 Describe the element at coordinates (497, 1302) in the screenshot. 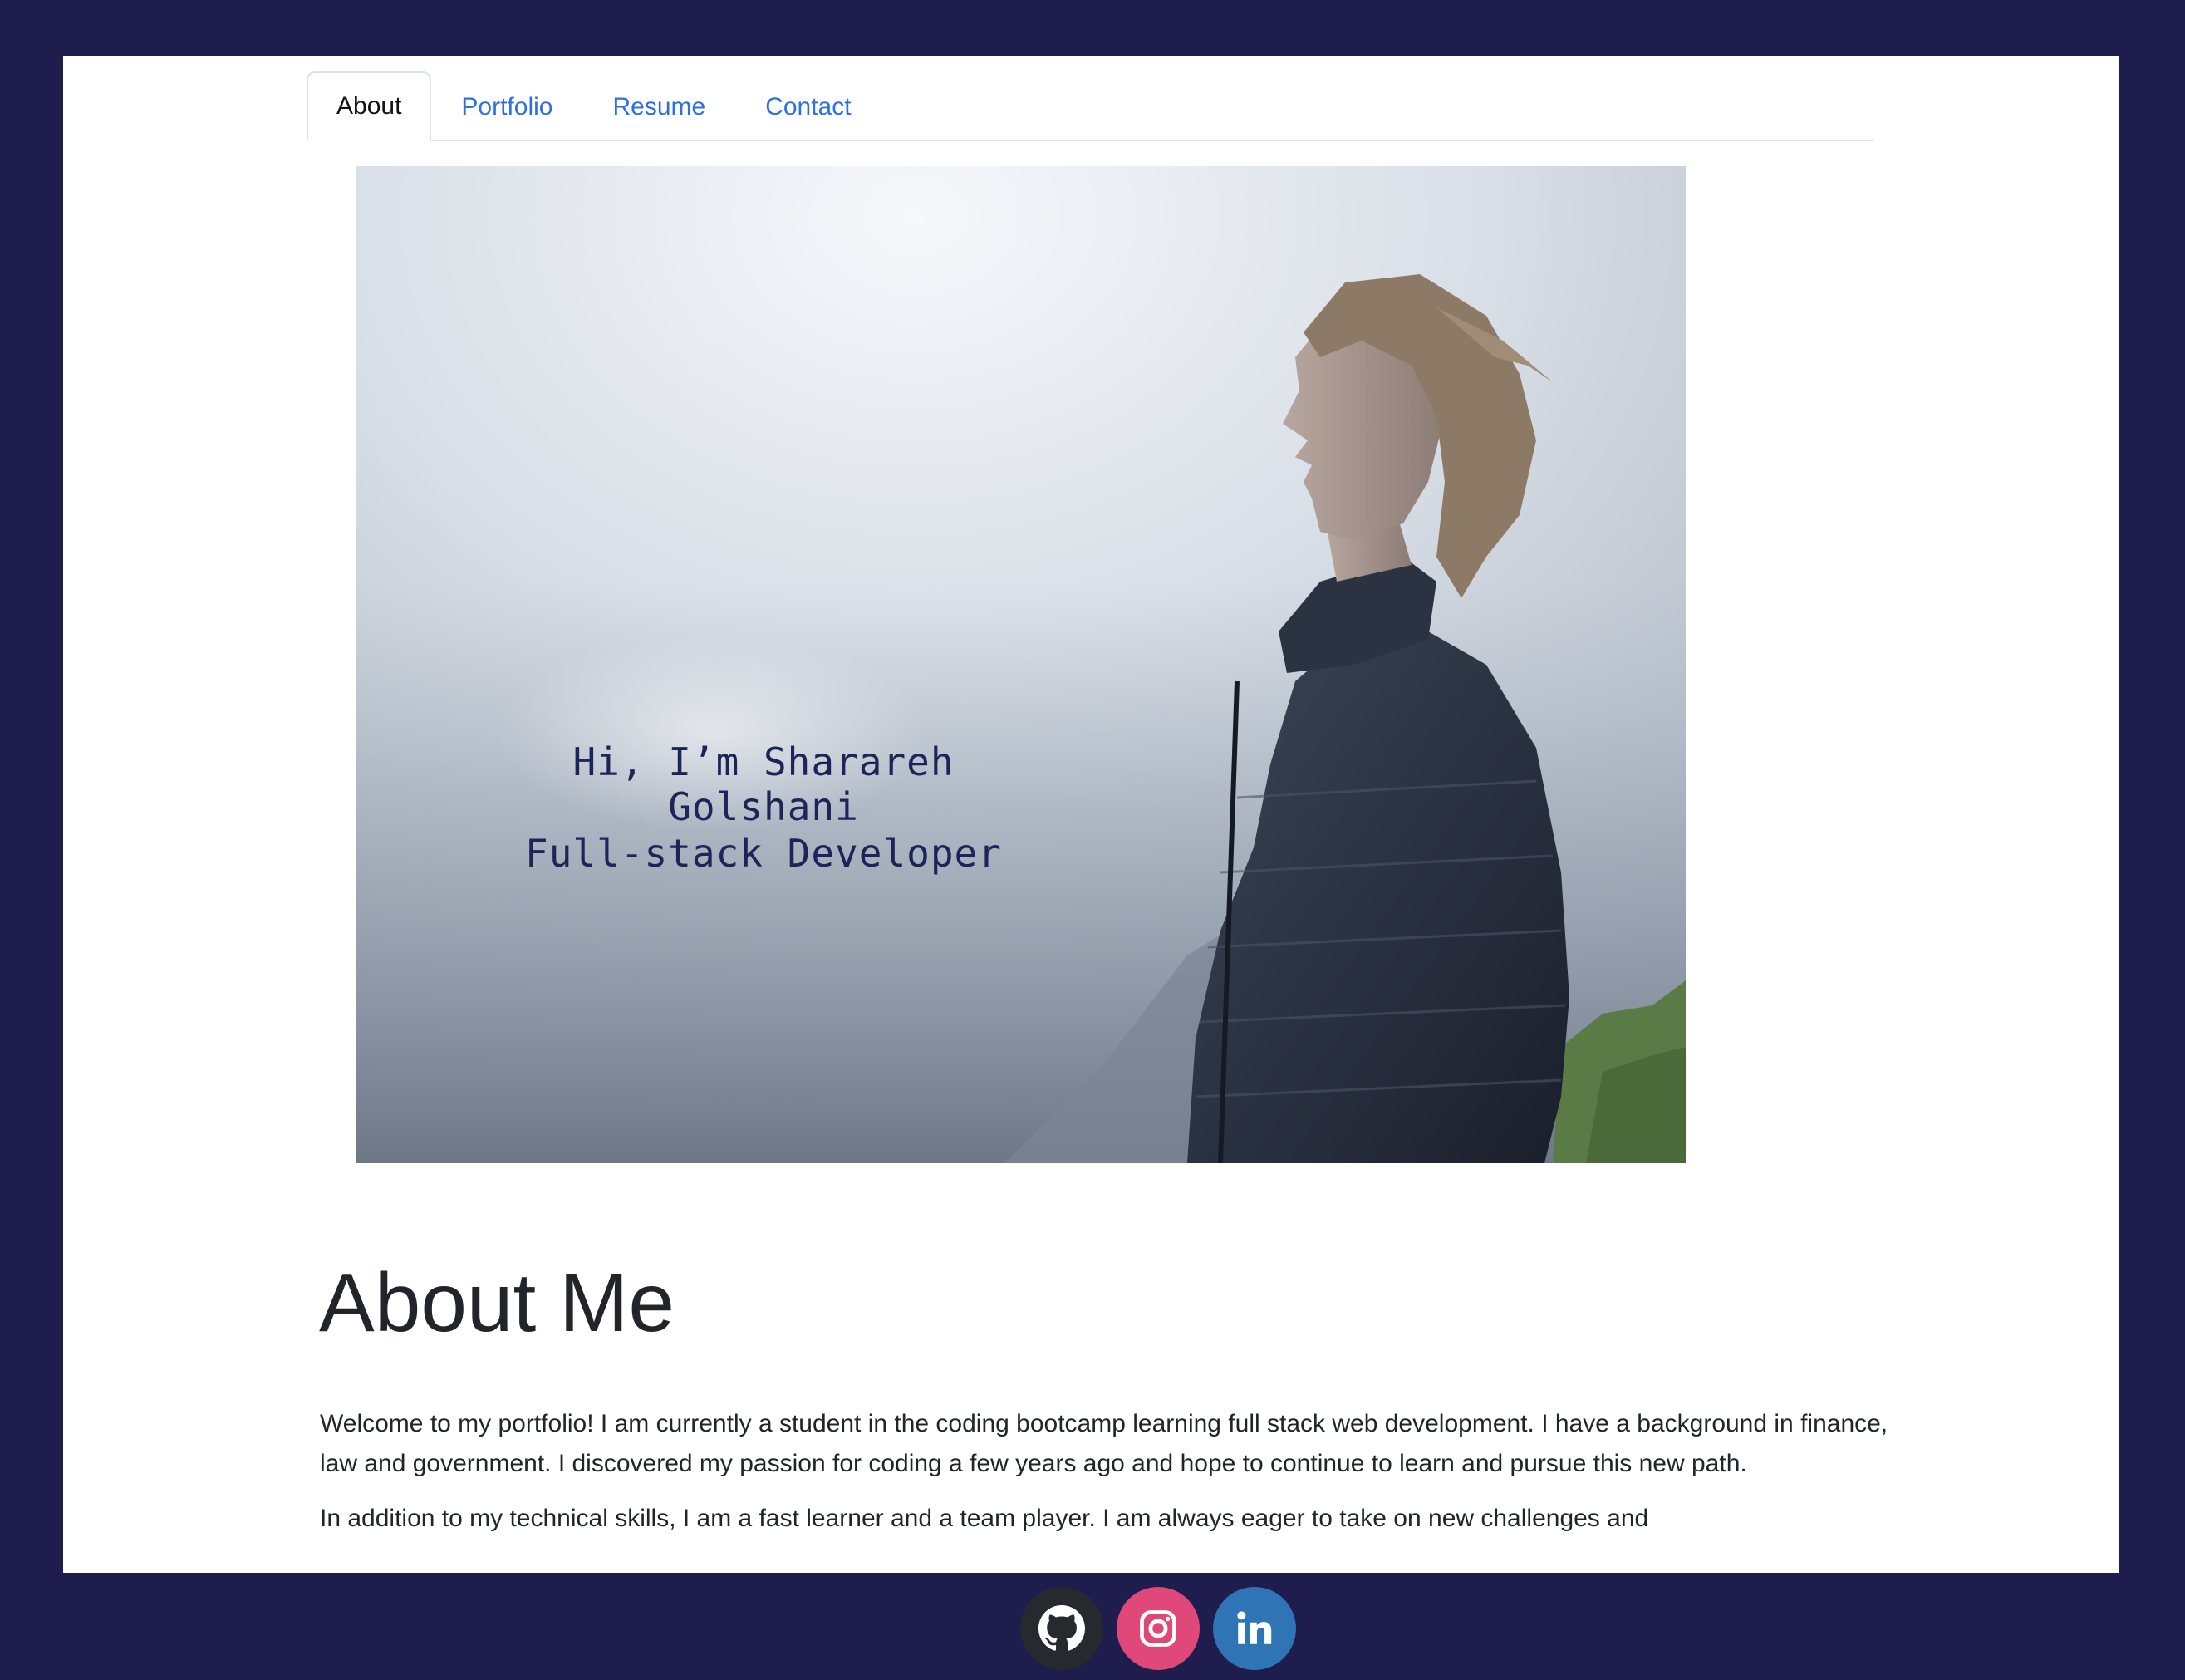

I see `about-title: About Me` at that location.